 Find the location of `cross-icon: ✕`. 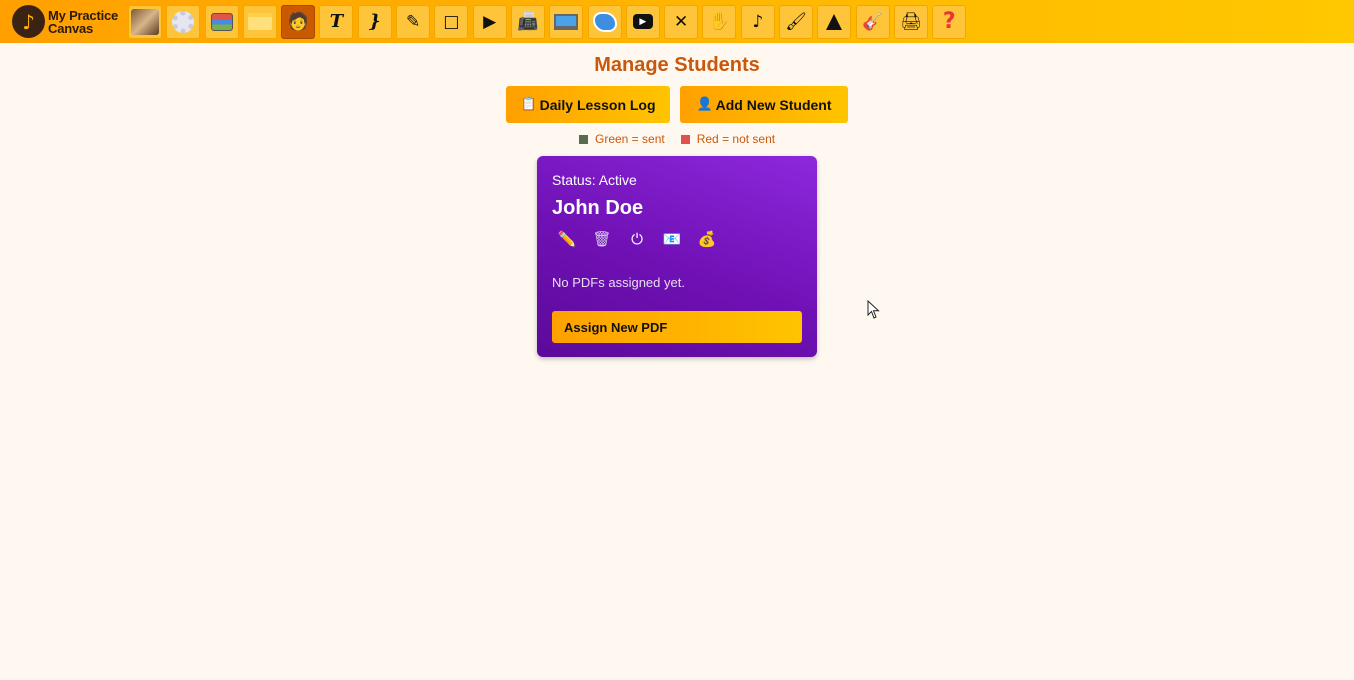

cross-icon: ✕ is located at coordinates (681, 21).